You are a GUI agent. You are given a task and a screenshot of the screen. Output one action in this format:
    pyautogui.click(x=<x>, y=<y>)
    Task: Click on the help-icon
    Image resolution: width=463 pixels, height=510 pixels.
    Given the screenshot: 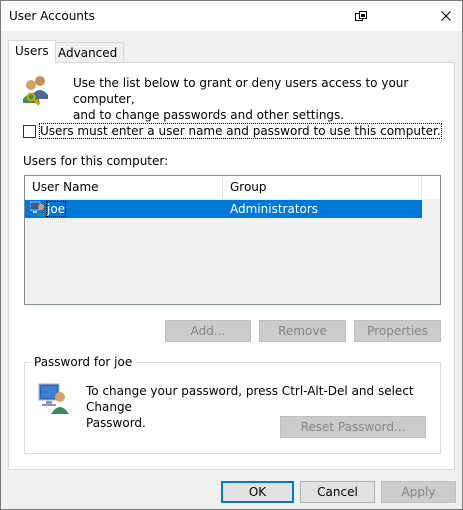 What is the action you would take?
    pyautogui.click(x=361, y=15)
    